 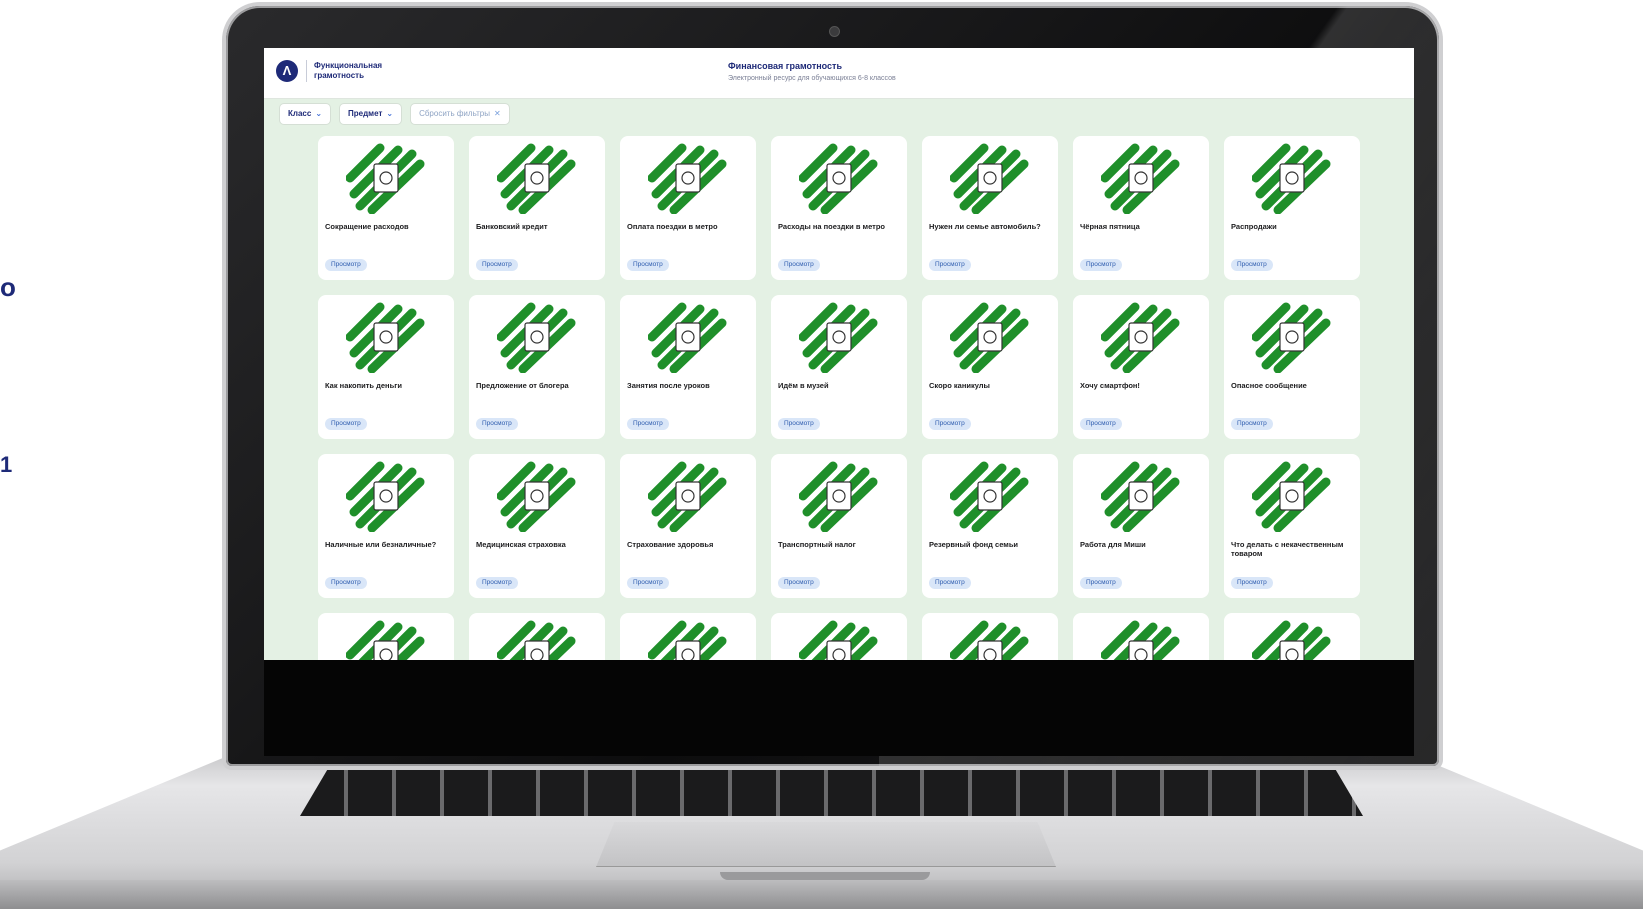 What do you see at coordinates (300, 113) in the screenshot?
I see `class-filter-label: Класс` at bounding box center [300, 113].